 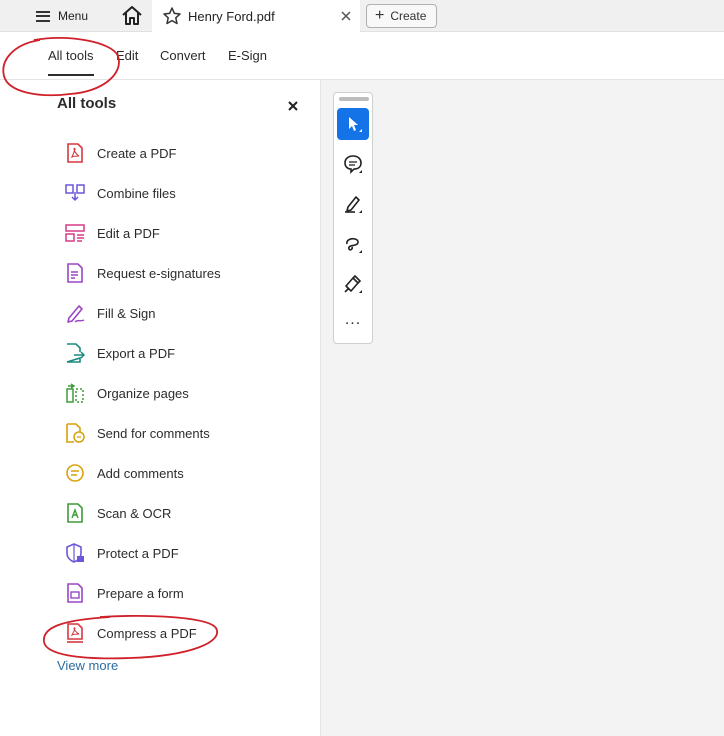 I want to click on tool-item-label: Prepare a form, so click(x=140, y=593).